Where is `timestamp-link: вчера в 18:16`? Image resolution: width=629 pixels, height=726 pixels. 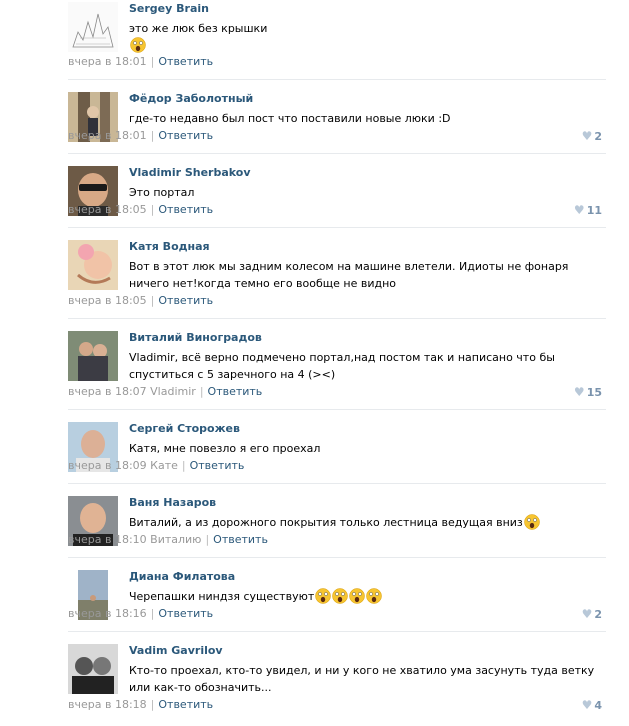 timestamp-link: вчера в 18:16 is located at coordinates (107, 613).